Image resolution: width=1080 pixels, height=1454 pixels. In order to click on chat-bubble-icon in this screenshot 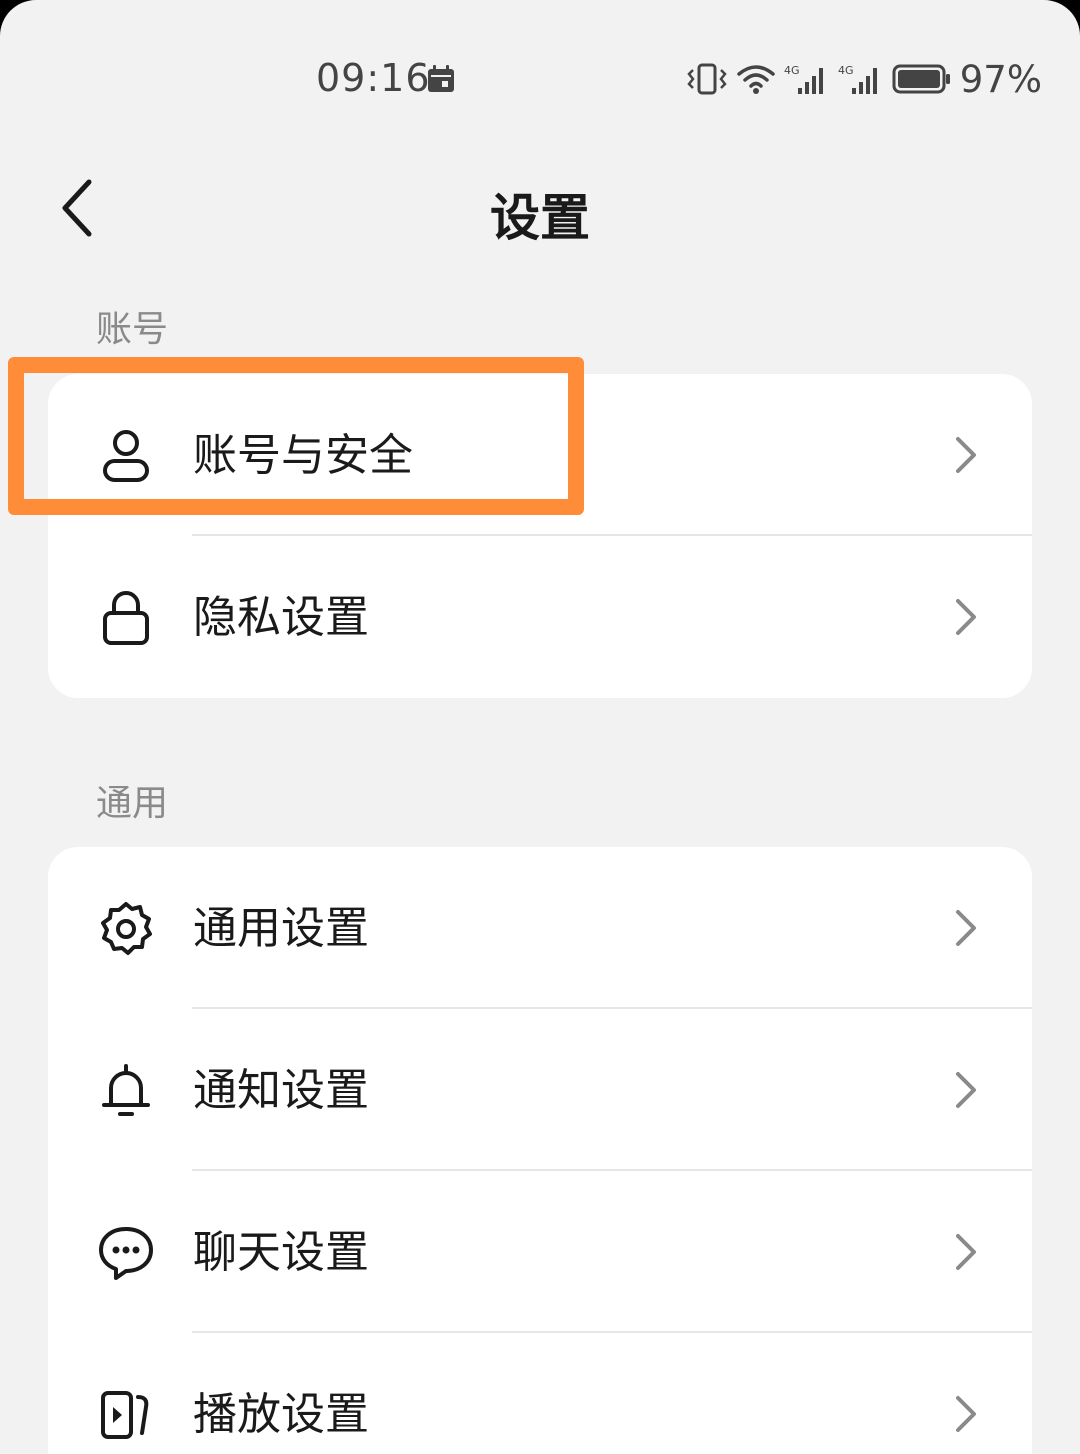, I will do `click(126, 1253)`.